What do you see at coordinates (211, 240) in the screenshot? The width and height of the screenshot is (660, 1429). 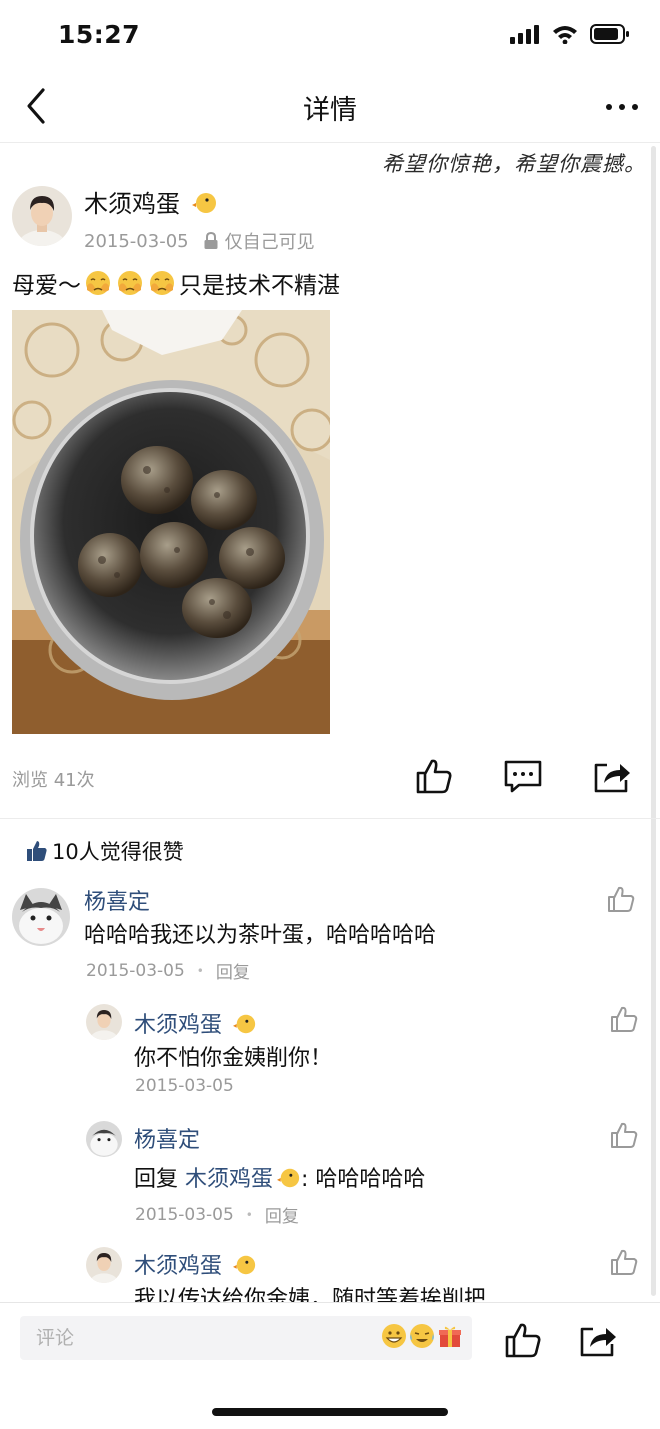 I see `lock-icon` at bounding box center [211, 240].